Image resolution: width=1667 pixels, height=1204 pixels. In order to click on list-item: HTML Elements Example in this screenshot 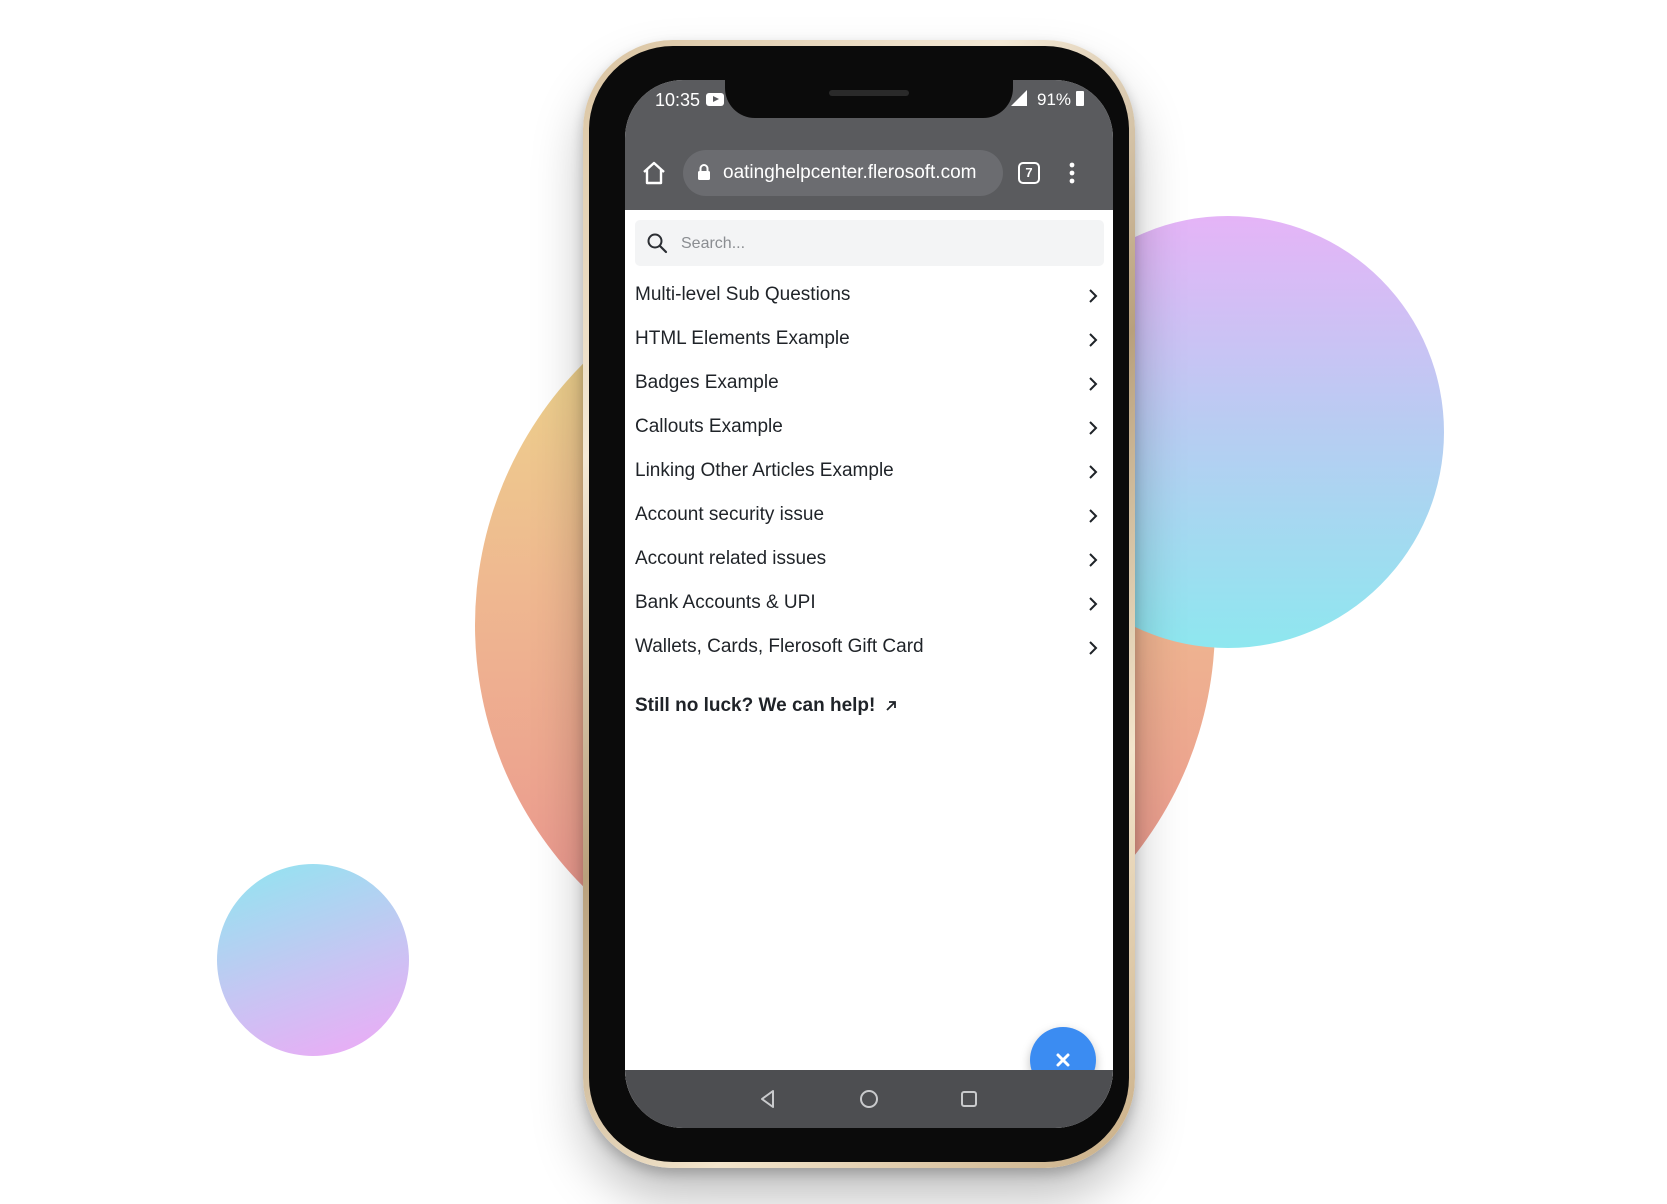, I will do `click(869, 340)`.